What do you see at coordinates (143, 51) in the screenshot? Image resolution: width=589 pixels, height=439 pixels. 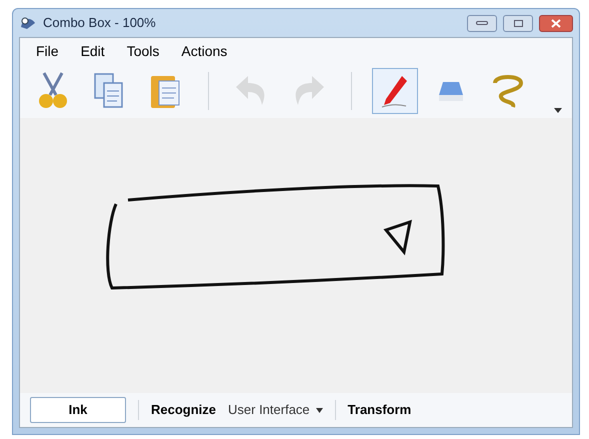 I see `menu-item: Tools` at bounding box center [143, 51].